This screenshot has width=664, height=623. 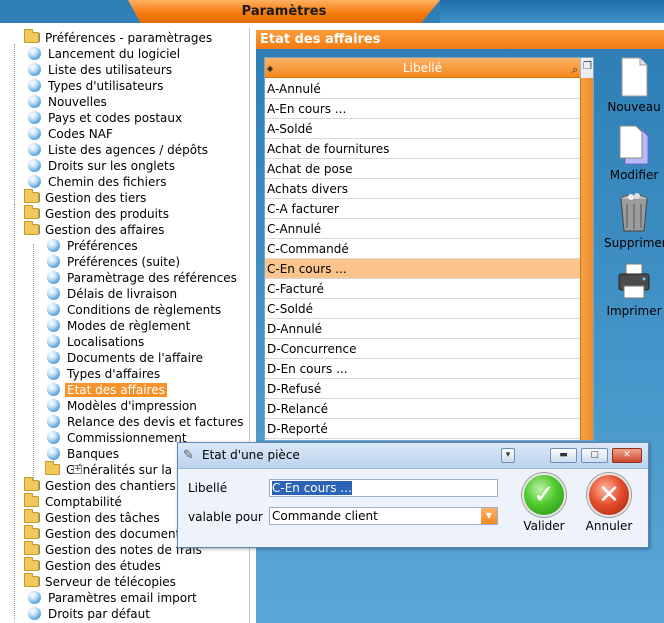 What do you see at coordinates (634, 175) in the screenshot?
I see `edit-button-label: Modifier` at bounding box center [634, 175].